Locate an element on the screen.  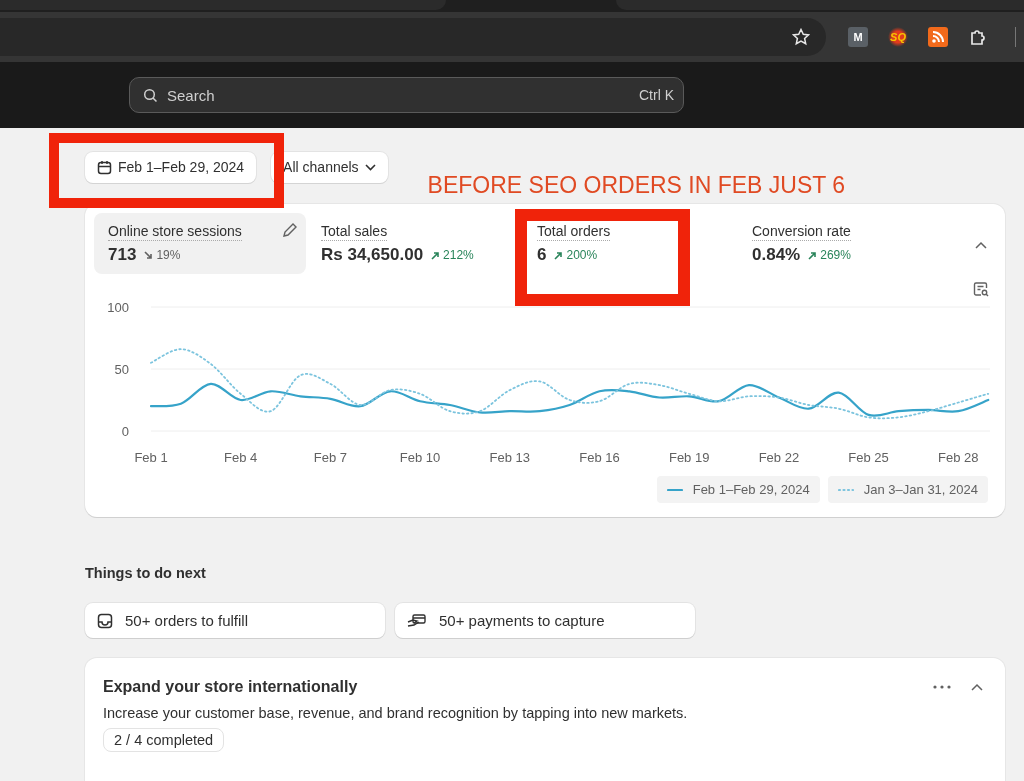
metric-value: 0.84% is located at coordinates (776, 255).